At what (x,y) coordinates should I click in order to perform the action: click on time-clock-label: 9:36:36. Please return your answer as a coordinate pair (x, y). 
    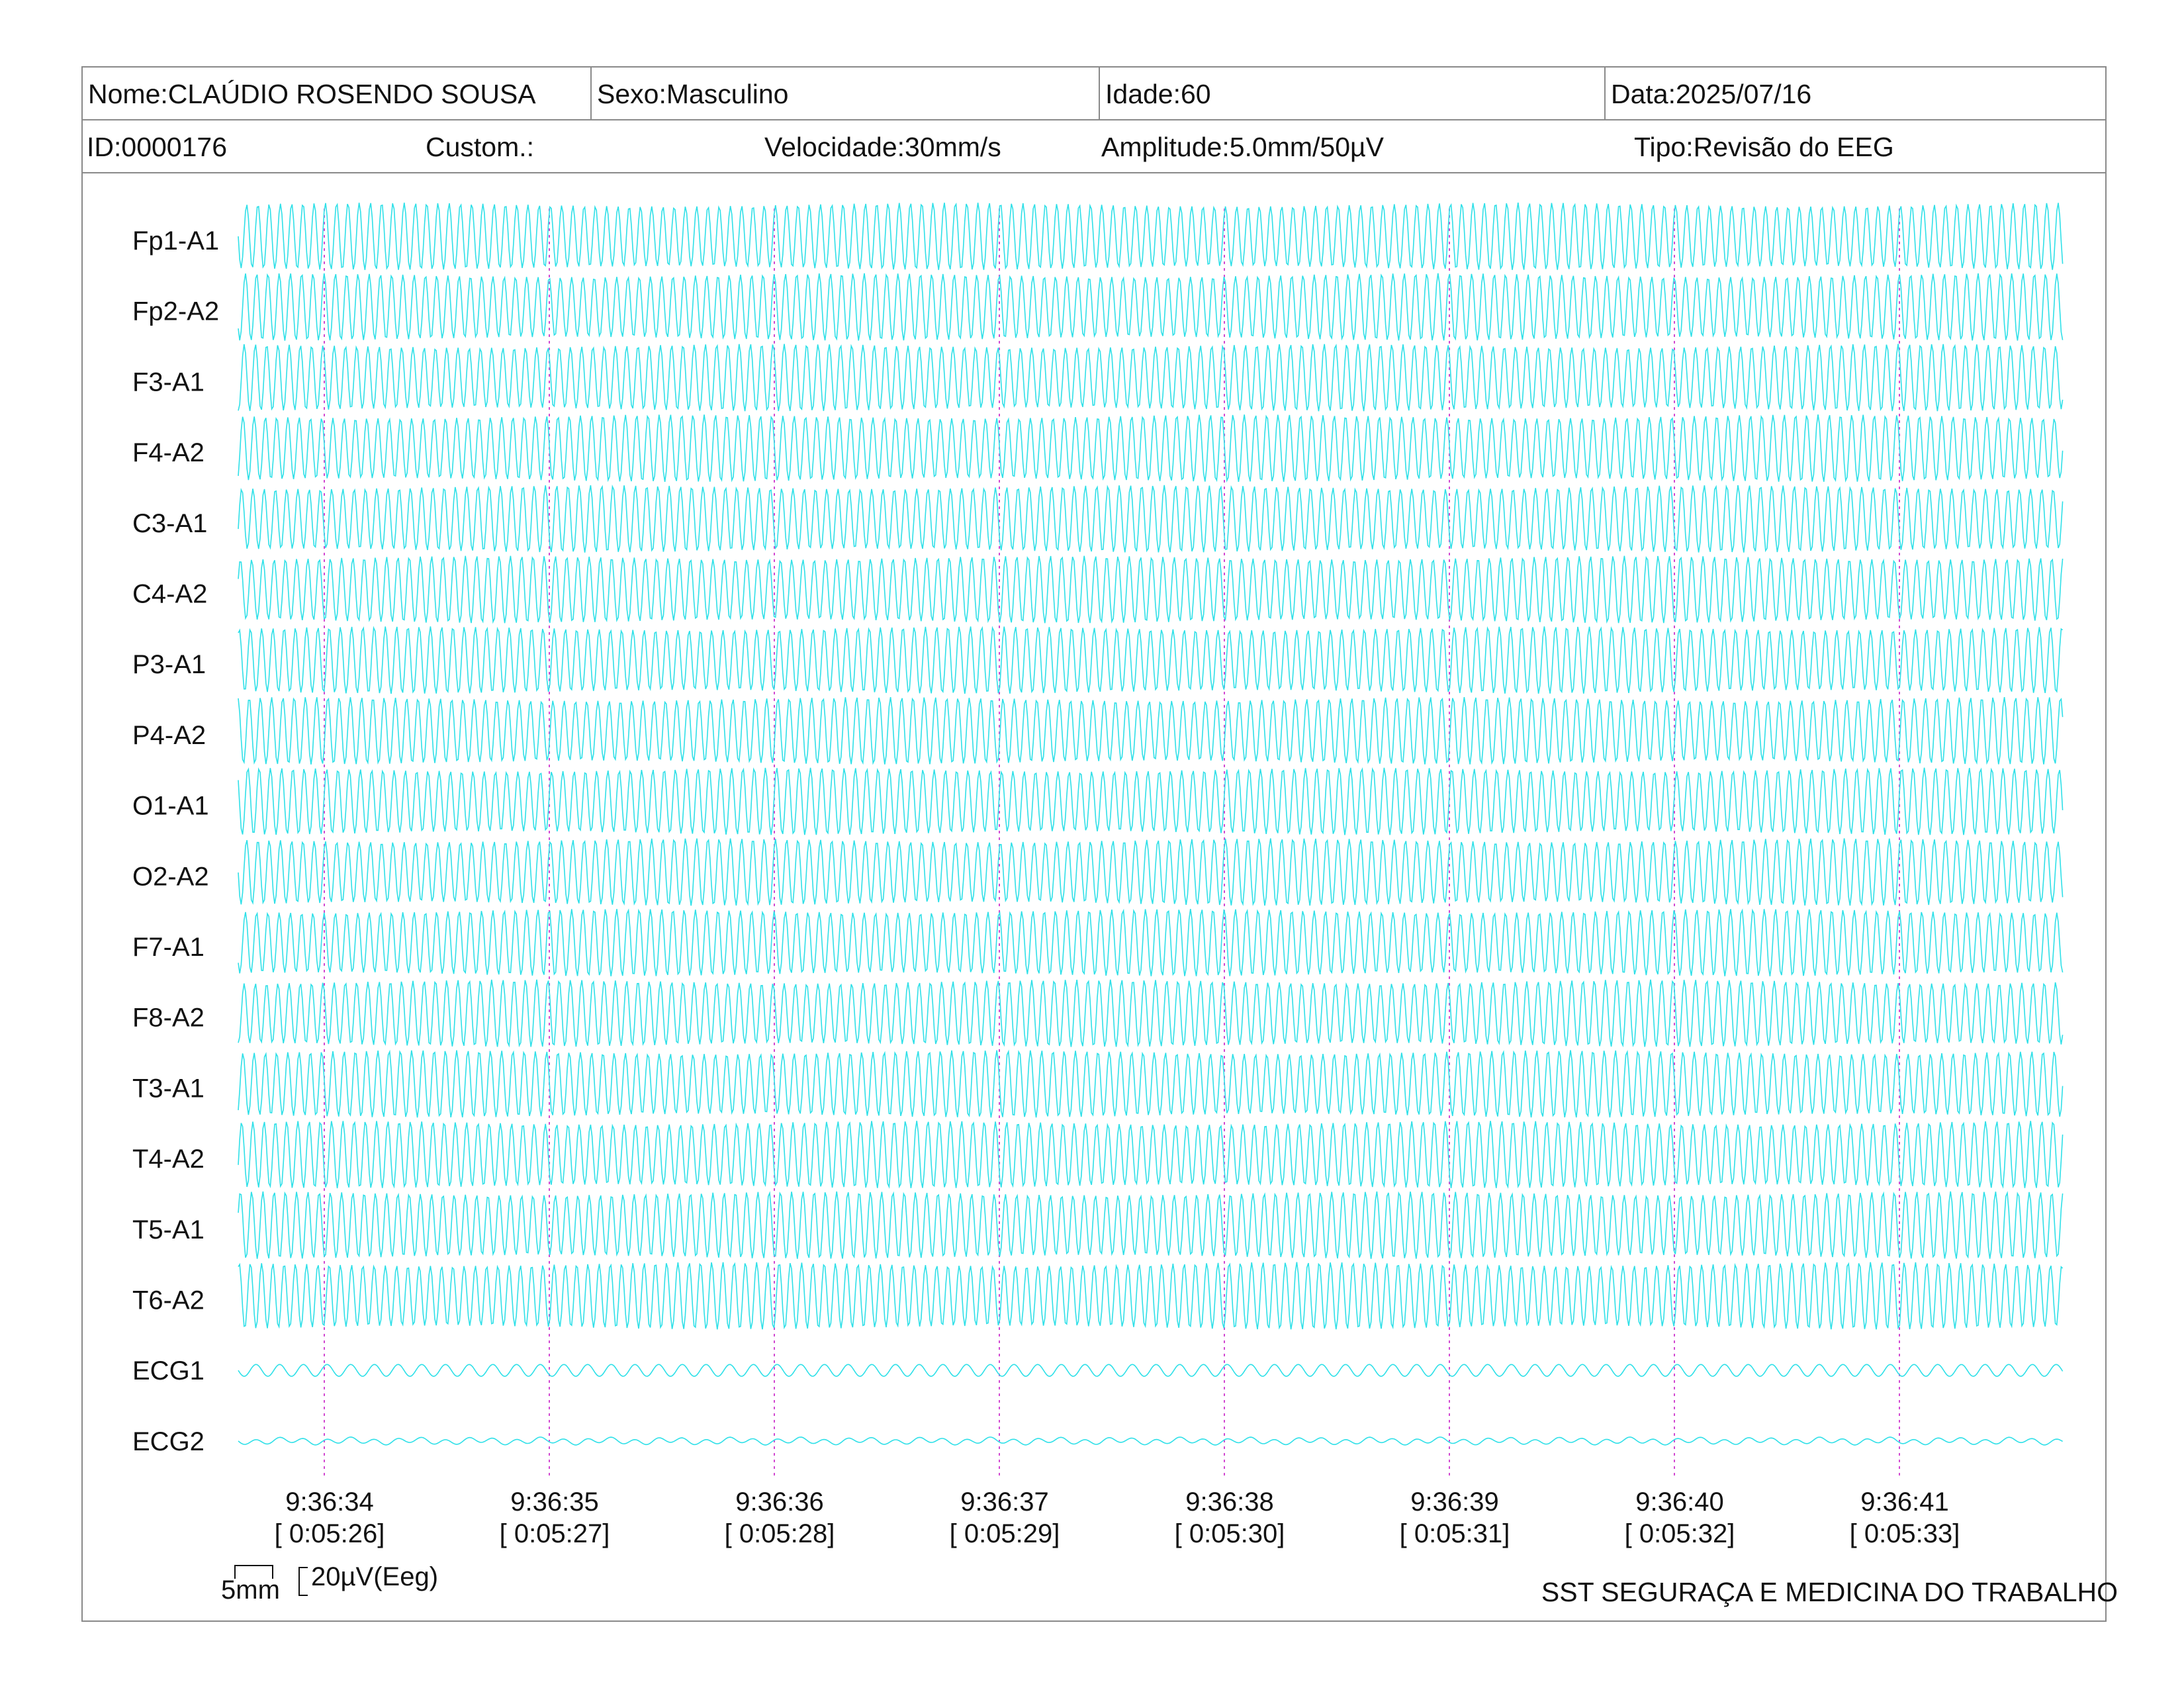
    Looking at the image, I should click on (779, 1502).